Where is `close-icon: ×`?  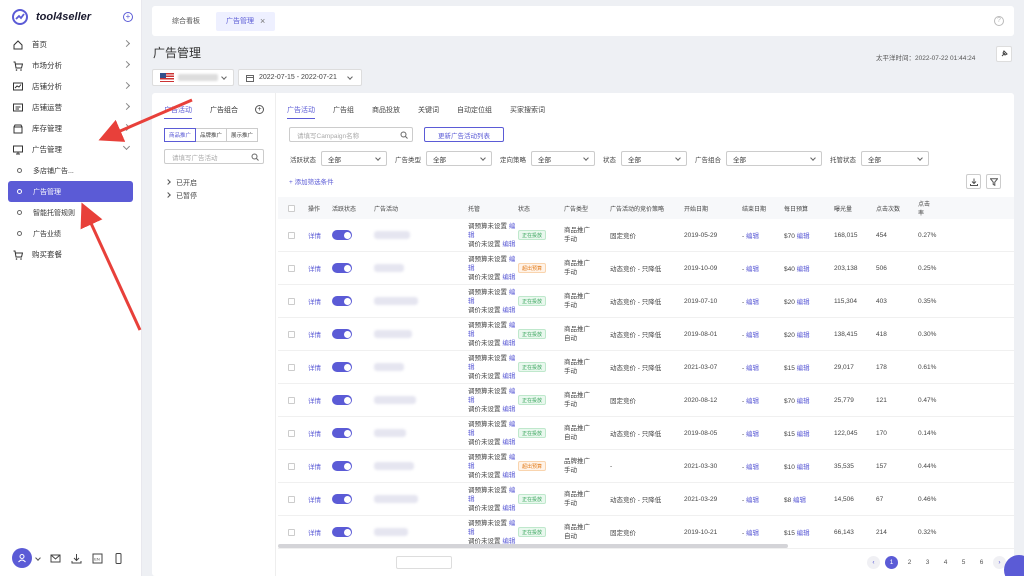
close-icon: × is located at coordinates (262, 21).